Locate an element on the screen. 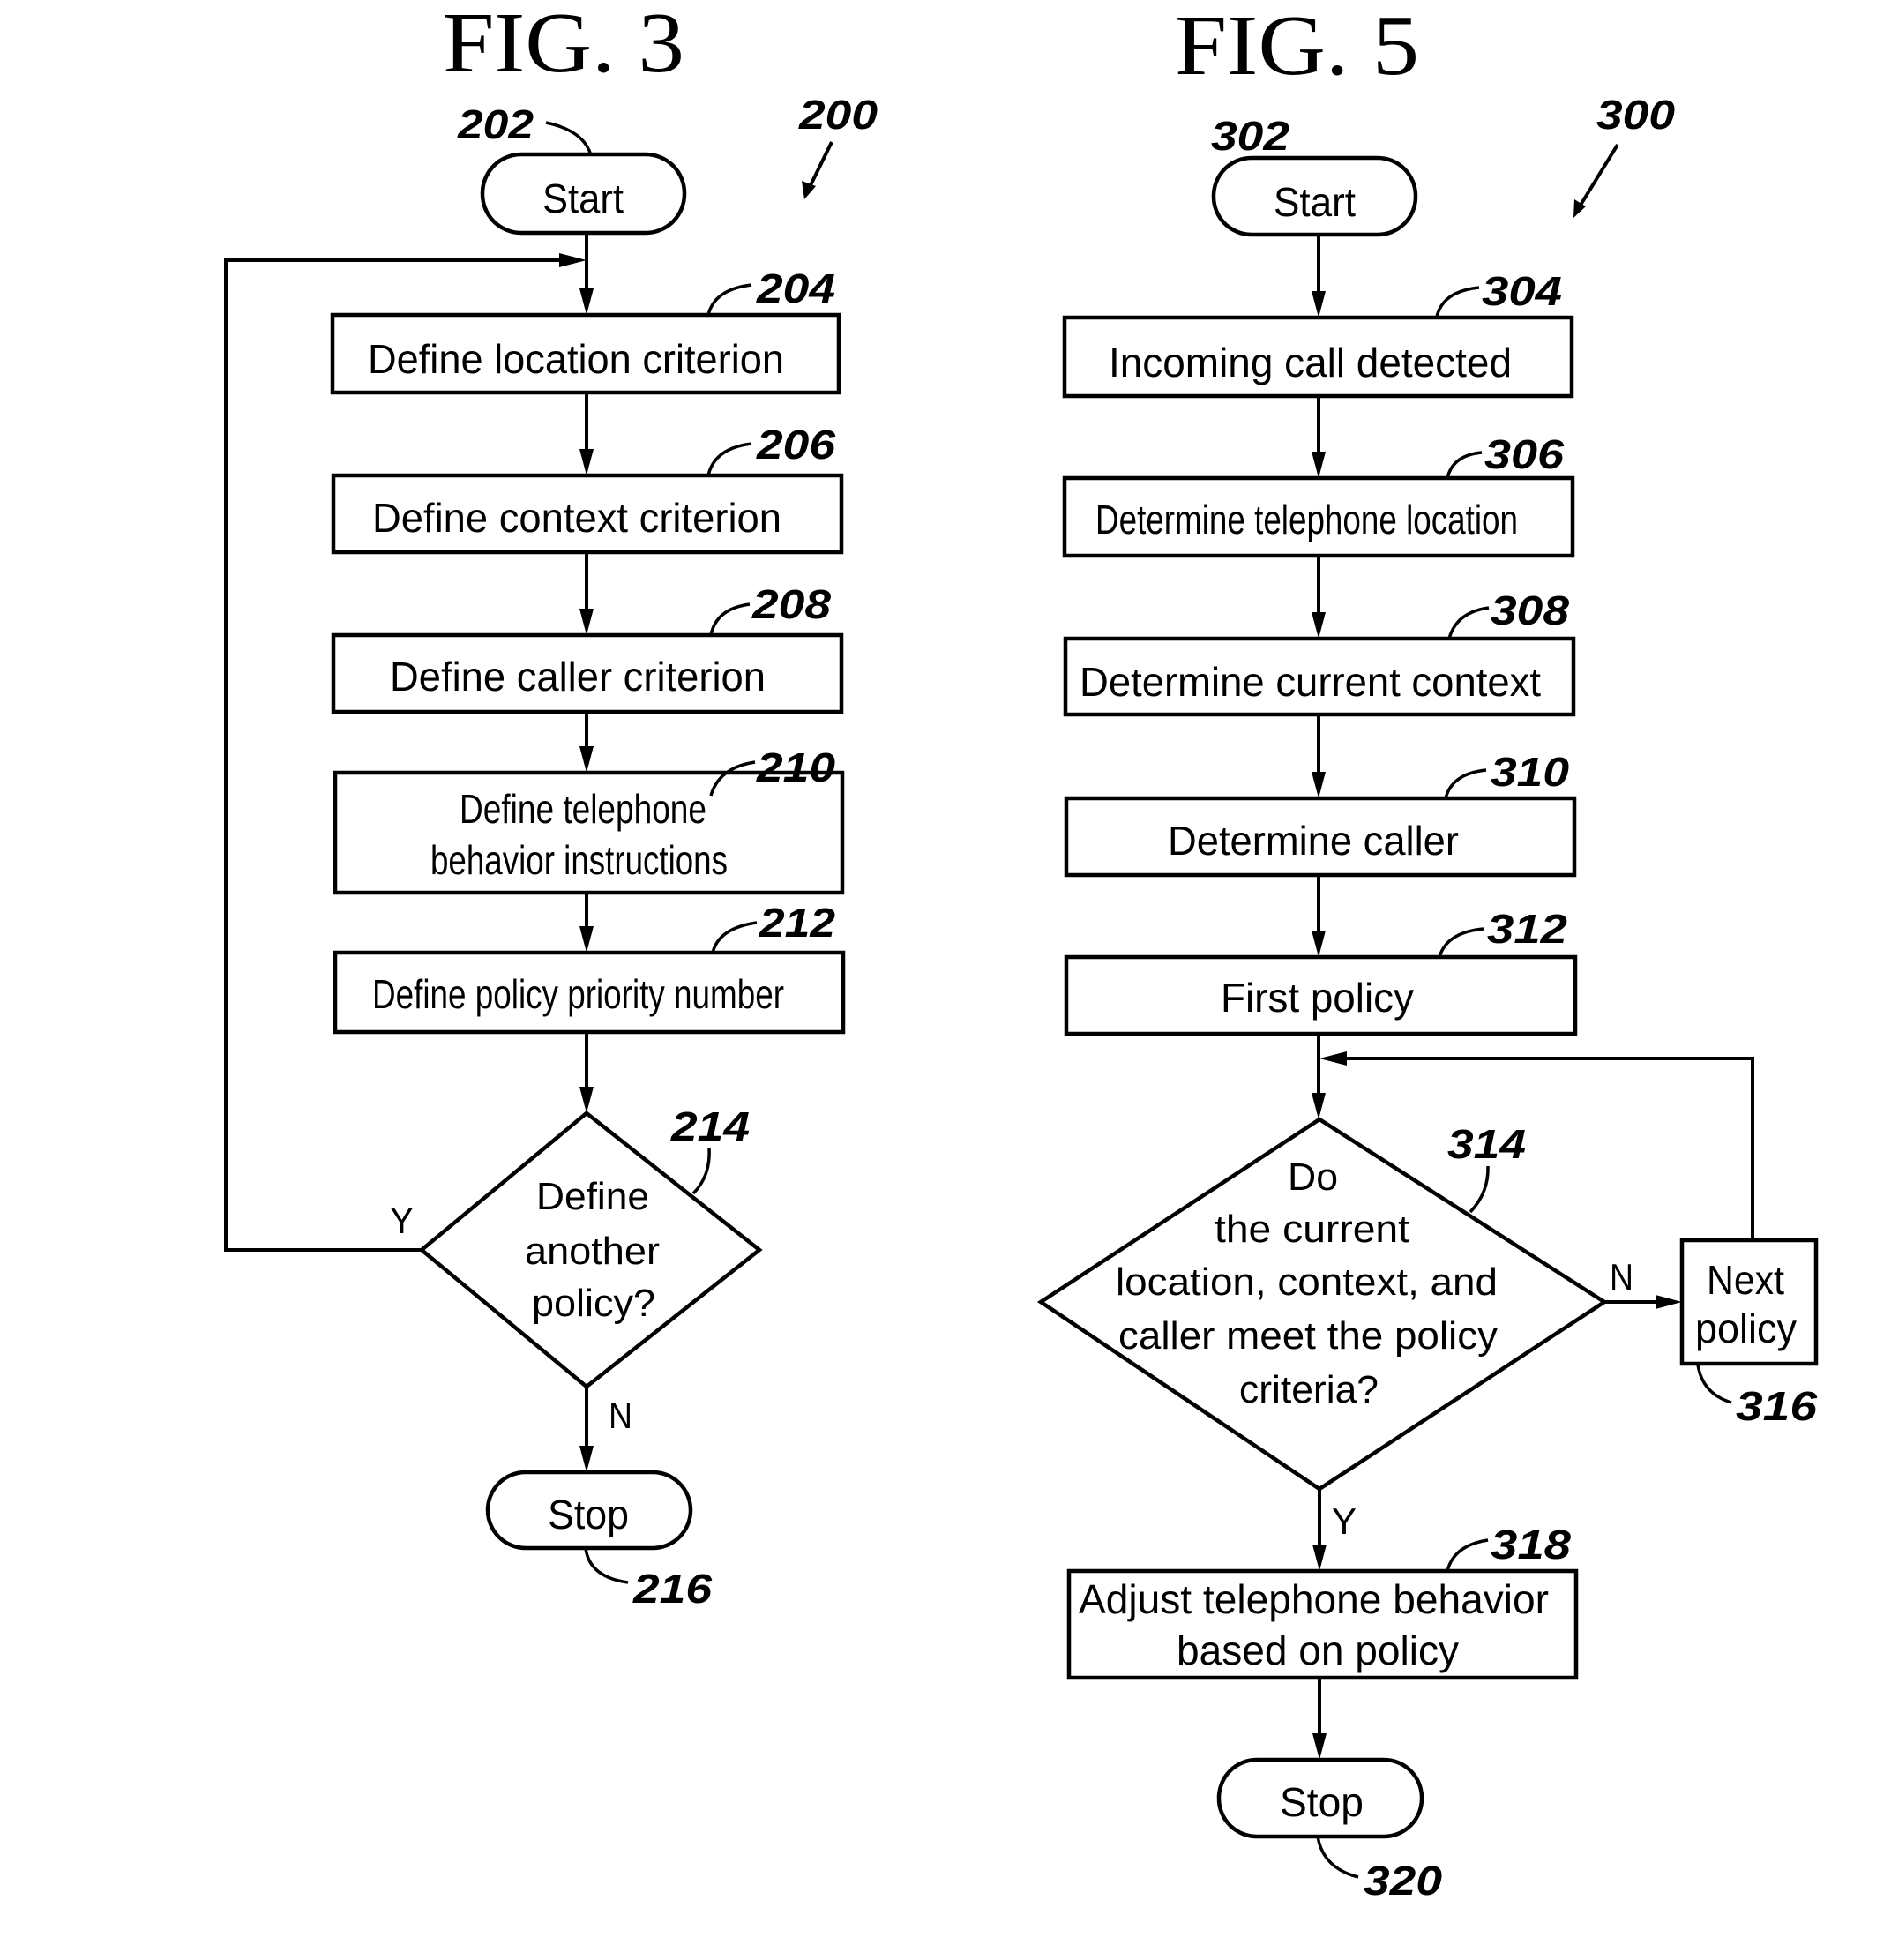  decision-label-line-1: Define is located at coordinates (593, 1196).